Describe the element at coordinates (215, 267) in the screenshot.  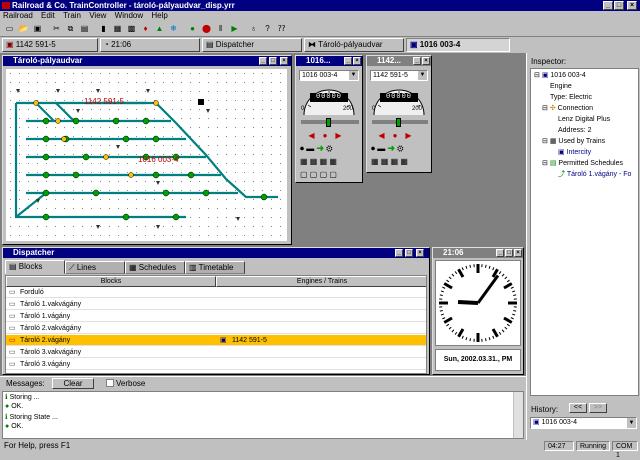
I see `tab-timetable: ▥ Timetable` at that location.